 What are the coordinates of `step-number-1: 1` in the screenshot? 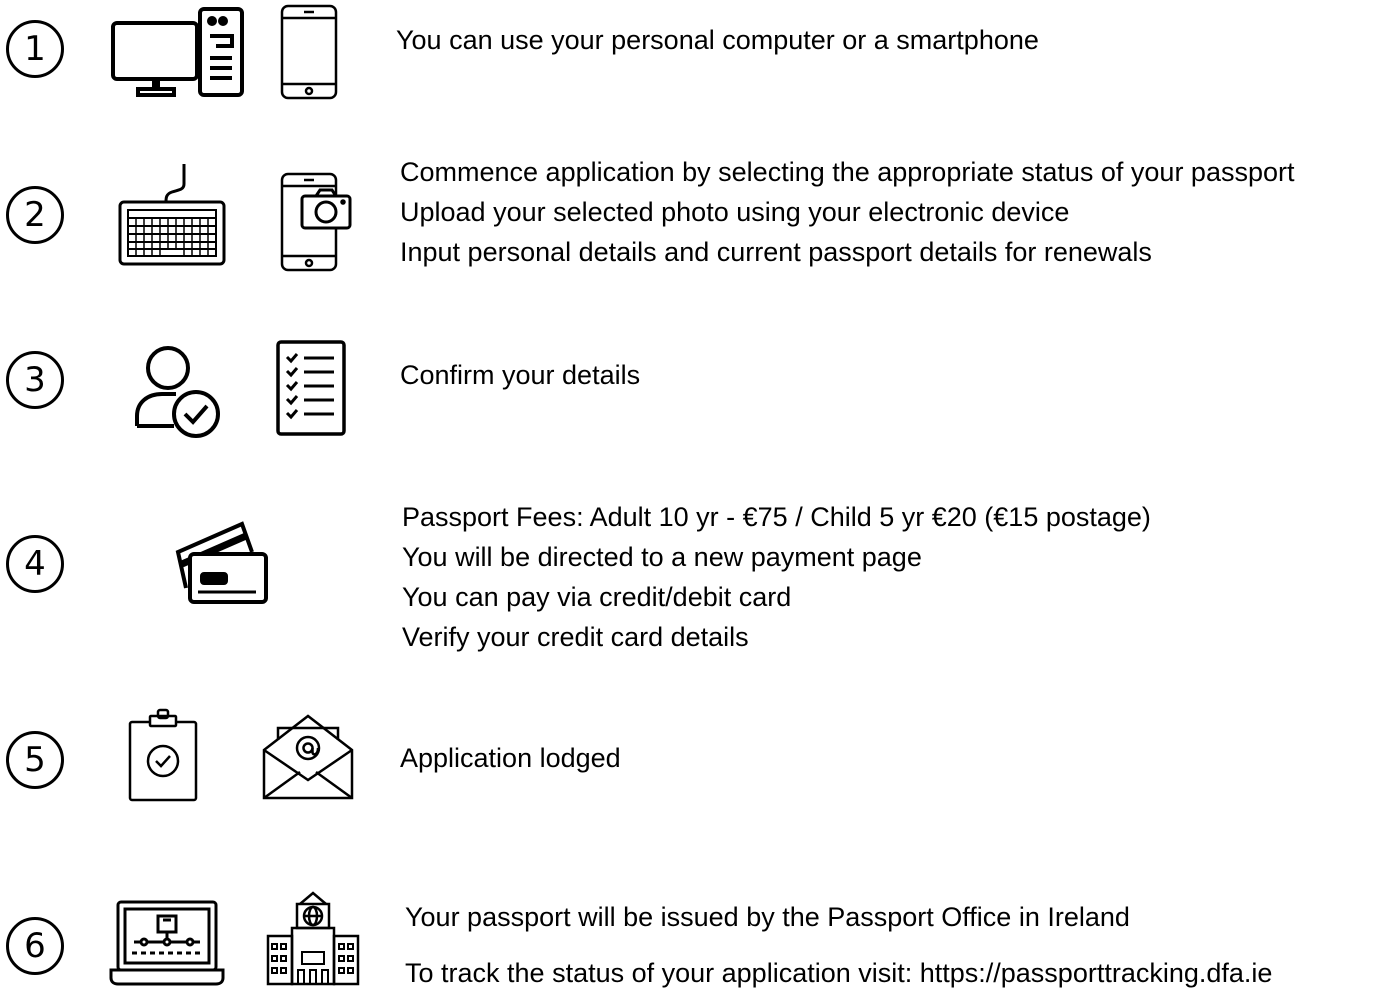 It's located at (35, 49).